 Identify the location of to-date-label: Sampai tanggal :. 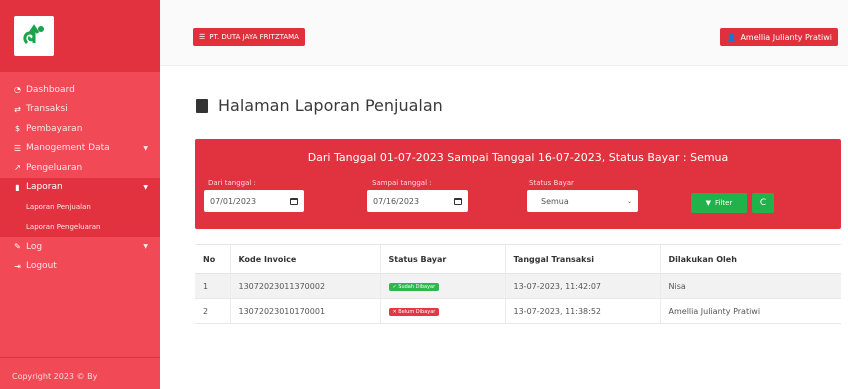
(402, 183).